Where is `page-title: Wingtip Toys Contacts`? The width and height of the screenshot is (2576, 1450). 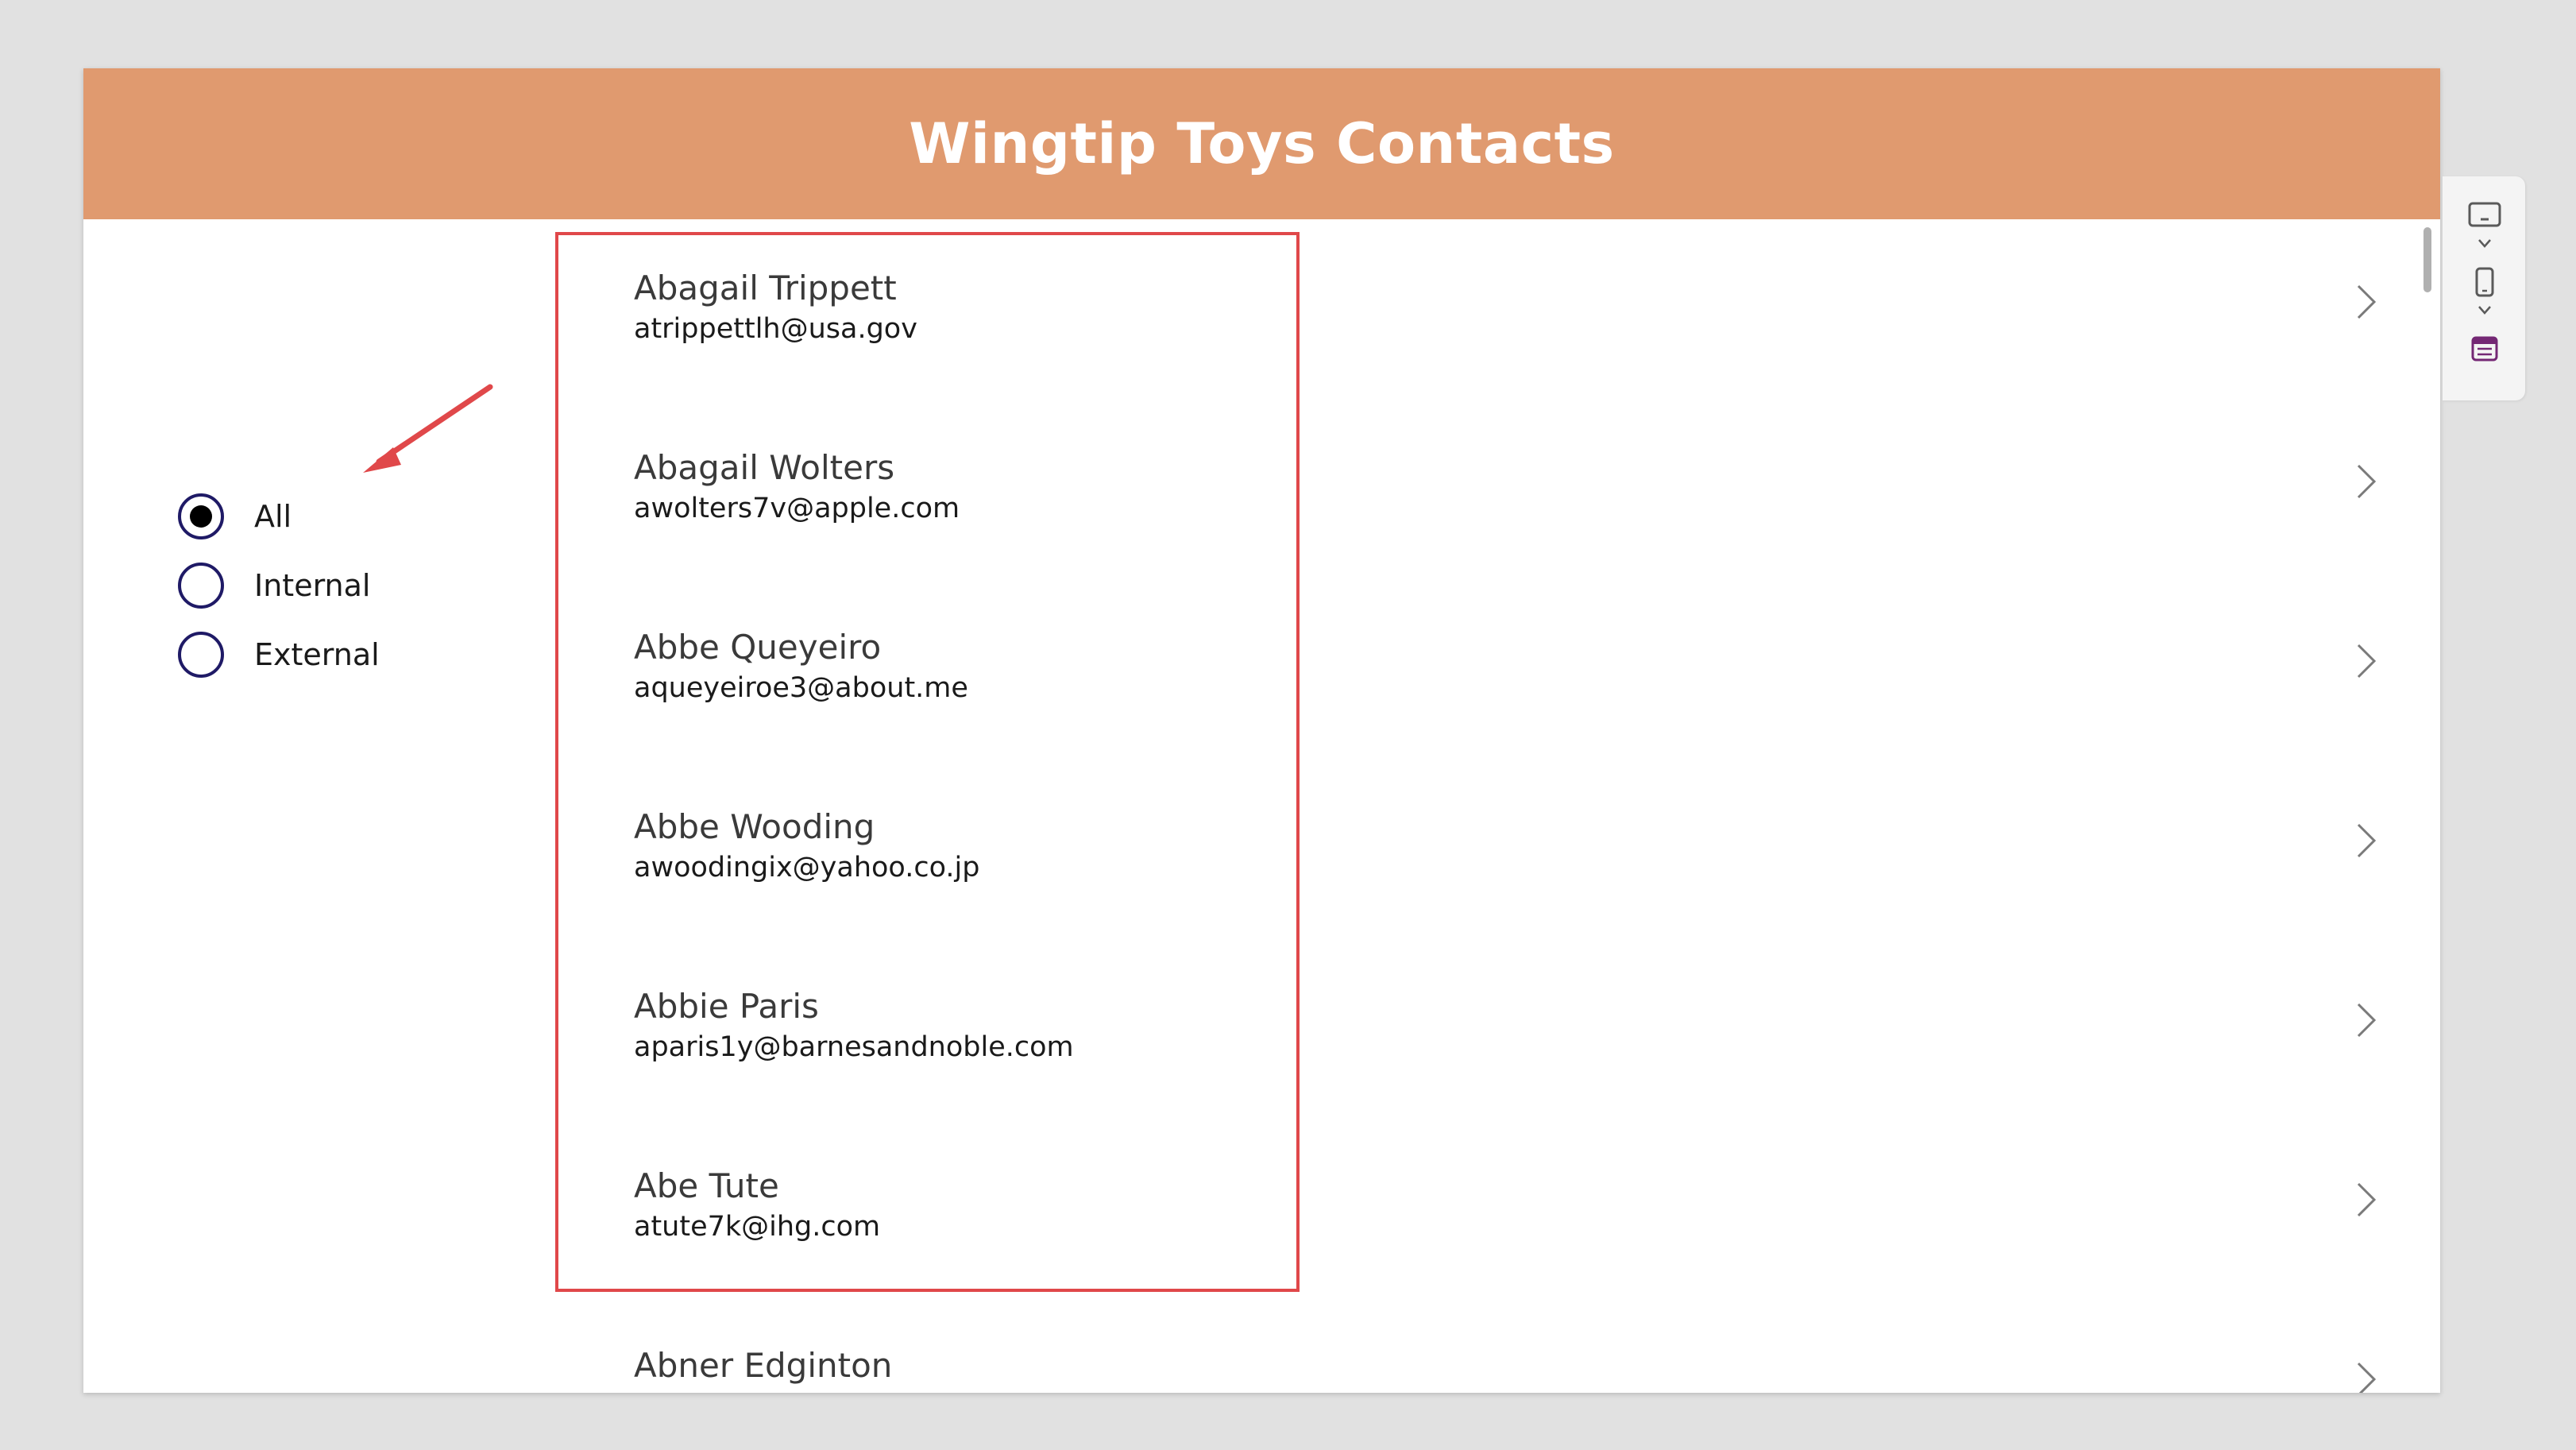
page-title: Wingtip Toys Contacts is located at coordinates (1262, 143).